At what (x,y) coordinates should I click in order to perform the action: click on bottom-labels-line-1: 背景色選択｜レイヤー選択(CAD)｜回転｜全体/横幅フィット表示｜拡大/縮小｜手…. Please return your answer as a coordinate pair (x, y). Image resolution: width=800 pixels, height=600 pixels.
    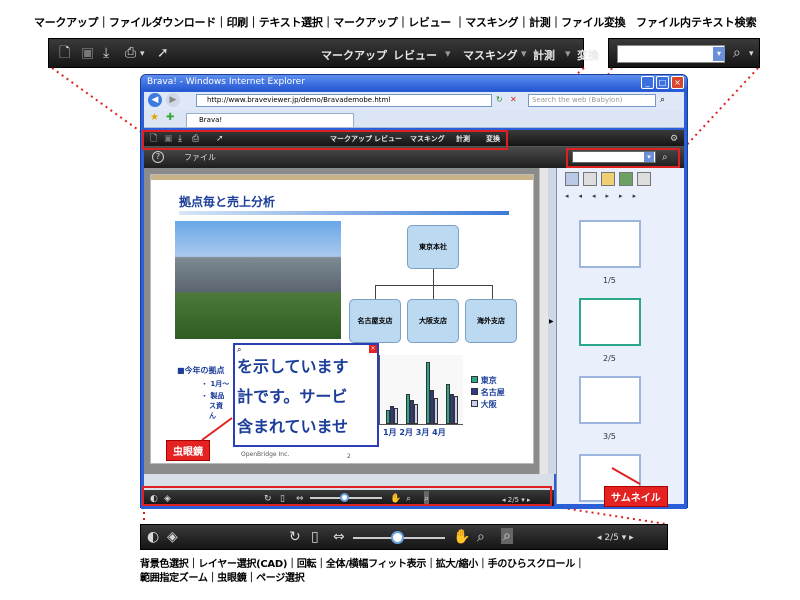
    Looking at the image, I should click on (362, 564).